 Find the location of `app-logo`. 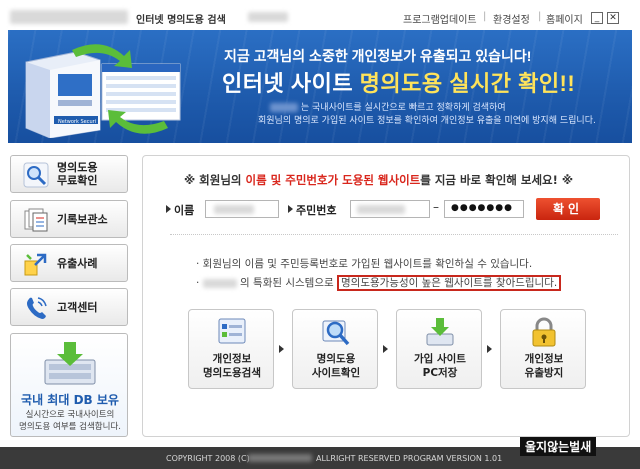

app-logo is located at coordinates (69, 17).